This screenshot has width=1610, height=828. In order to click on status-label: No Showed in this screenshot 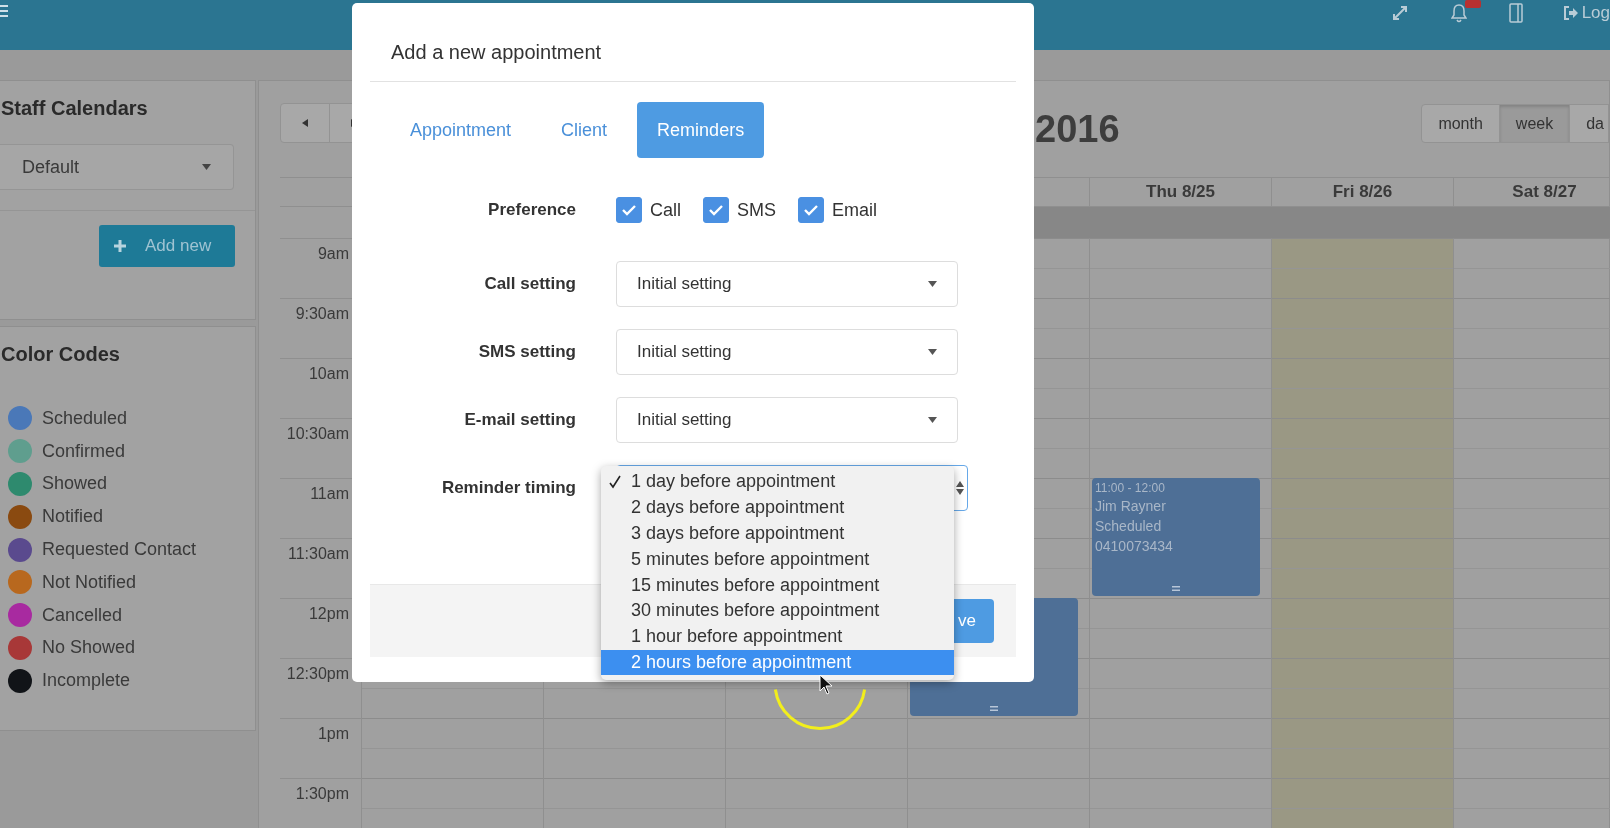, I will do `click(89, 648)`.